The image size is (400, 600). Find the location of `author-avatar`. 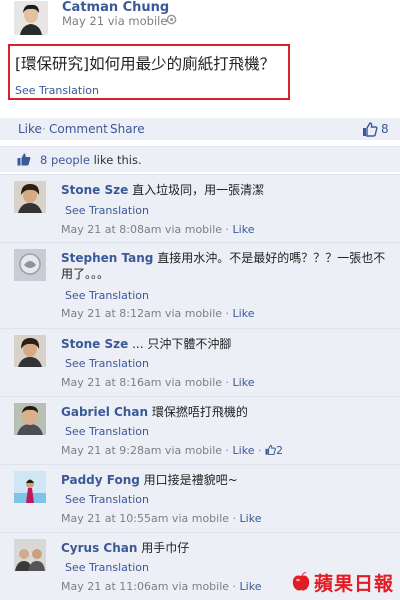

author-avatar is located at coordinates (31, 18).